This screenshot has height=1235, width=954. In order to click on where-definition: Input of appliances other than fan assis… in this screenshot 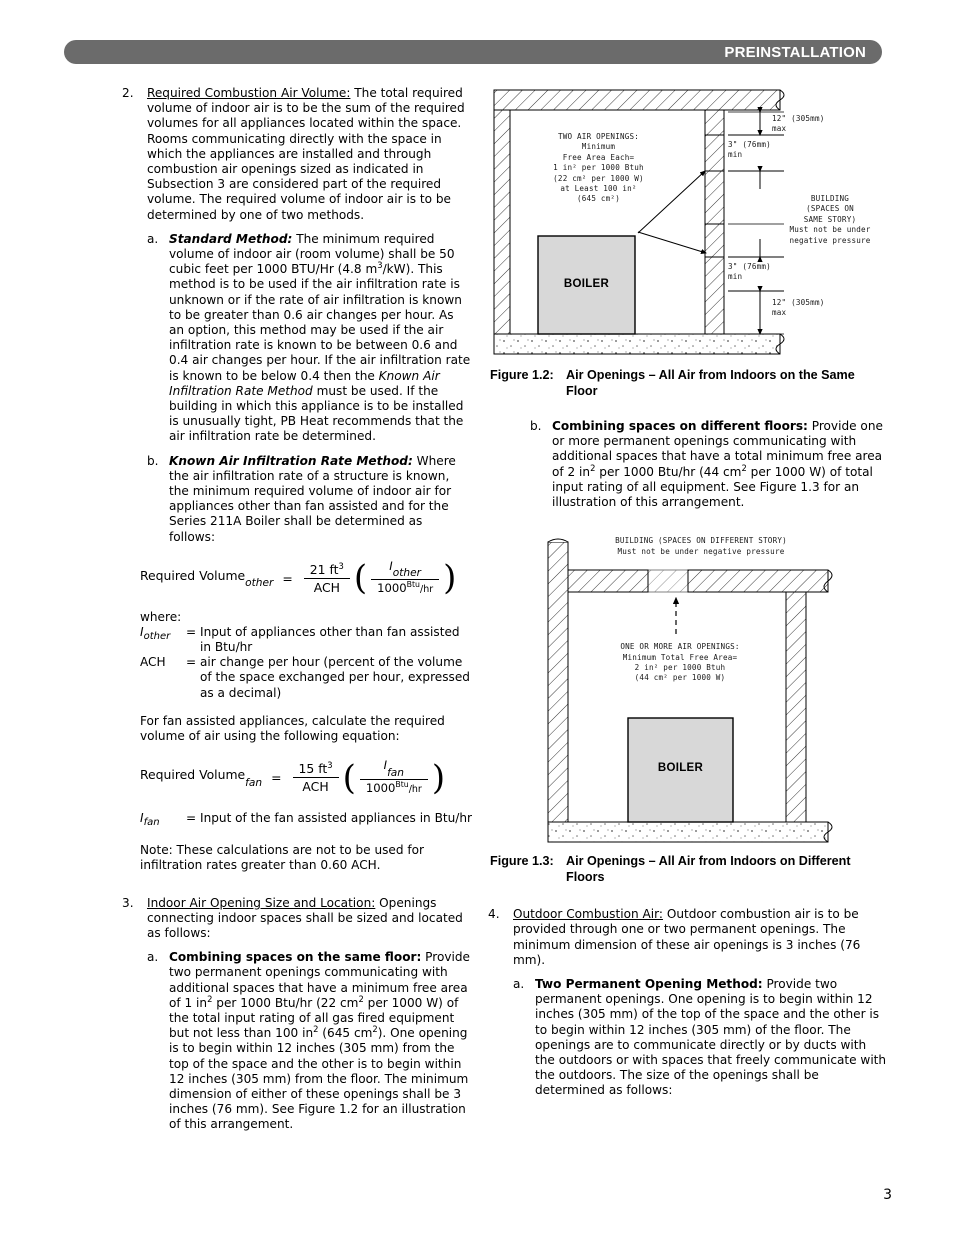, I will do `click(330, 639)`.